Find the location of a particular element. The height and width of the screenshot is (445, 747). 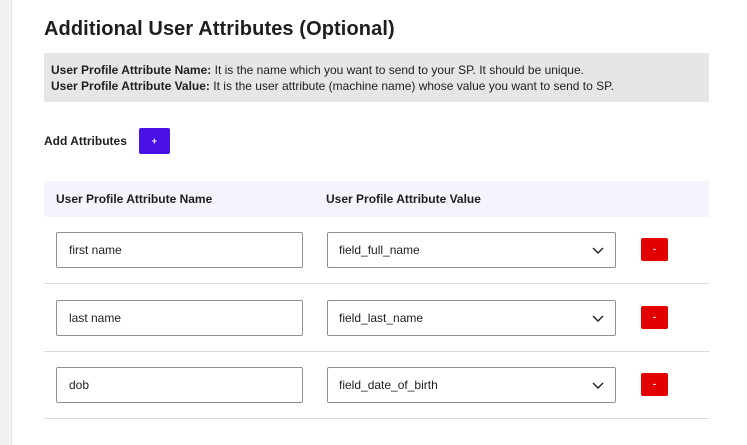

column-header-value: User Profile Attribute Value is located at coordinates (403, 199).